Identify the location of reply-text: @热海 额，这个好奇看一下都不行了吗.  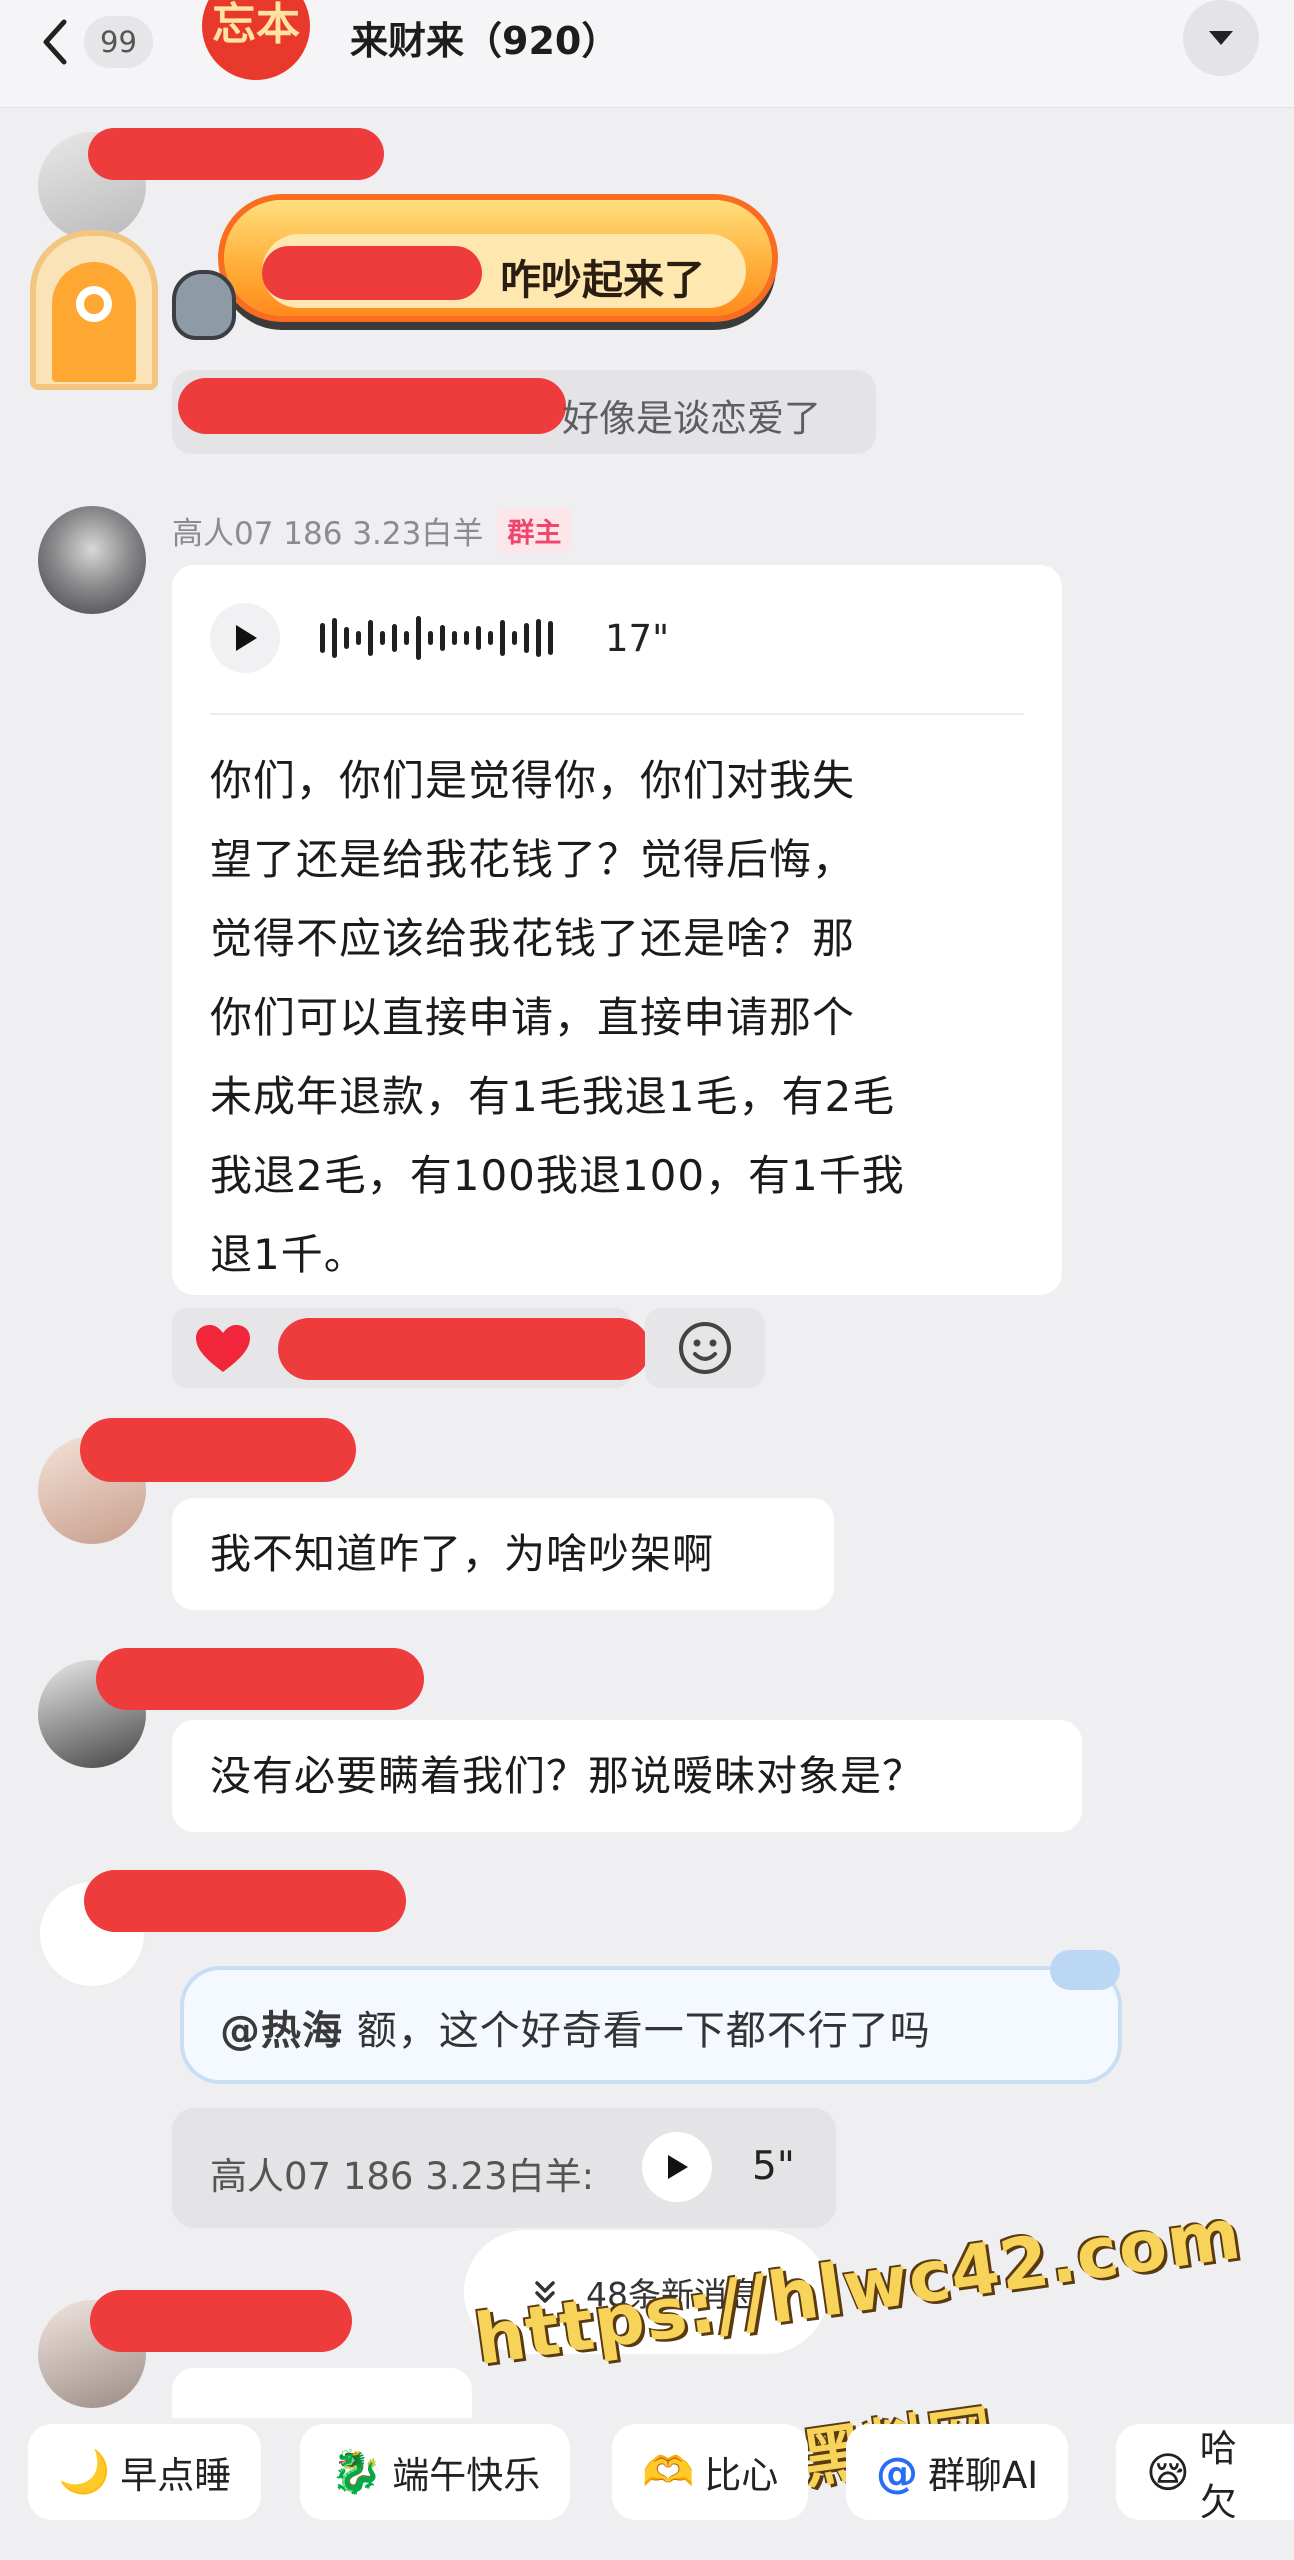
(575, 2027).